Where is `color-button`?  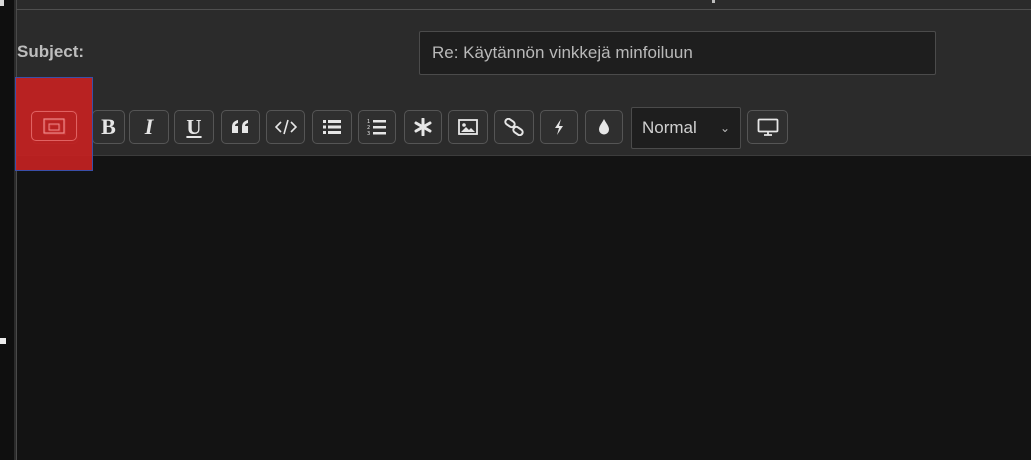
color-button is located at coordinates (604, 127).